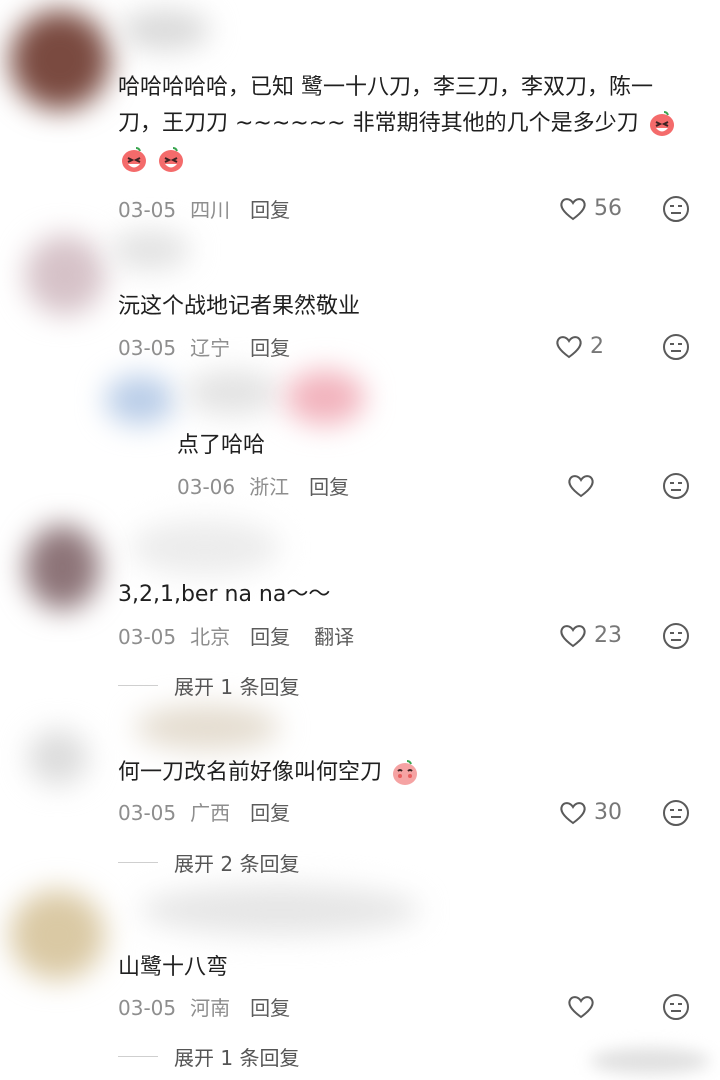 This screenshot has height=1080, width=720. I want to click on expand-replies-label: 展开 2 条回复, so click(237, 864).